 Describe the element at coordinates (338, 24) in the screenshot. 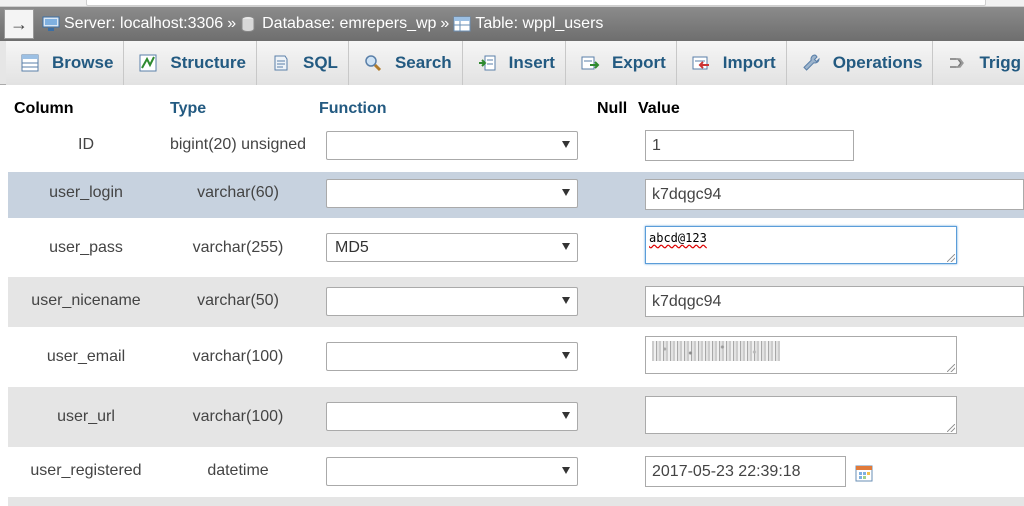

I see `breadcrumb-database: Database: emrepers_wp` at that location.